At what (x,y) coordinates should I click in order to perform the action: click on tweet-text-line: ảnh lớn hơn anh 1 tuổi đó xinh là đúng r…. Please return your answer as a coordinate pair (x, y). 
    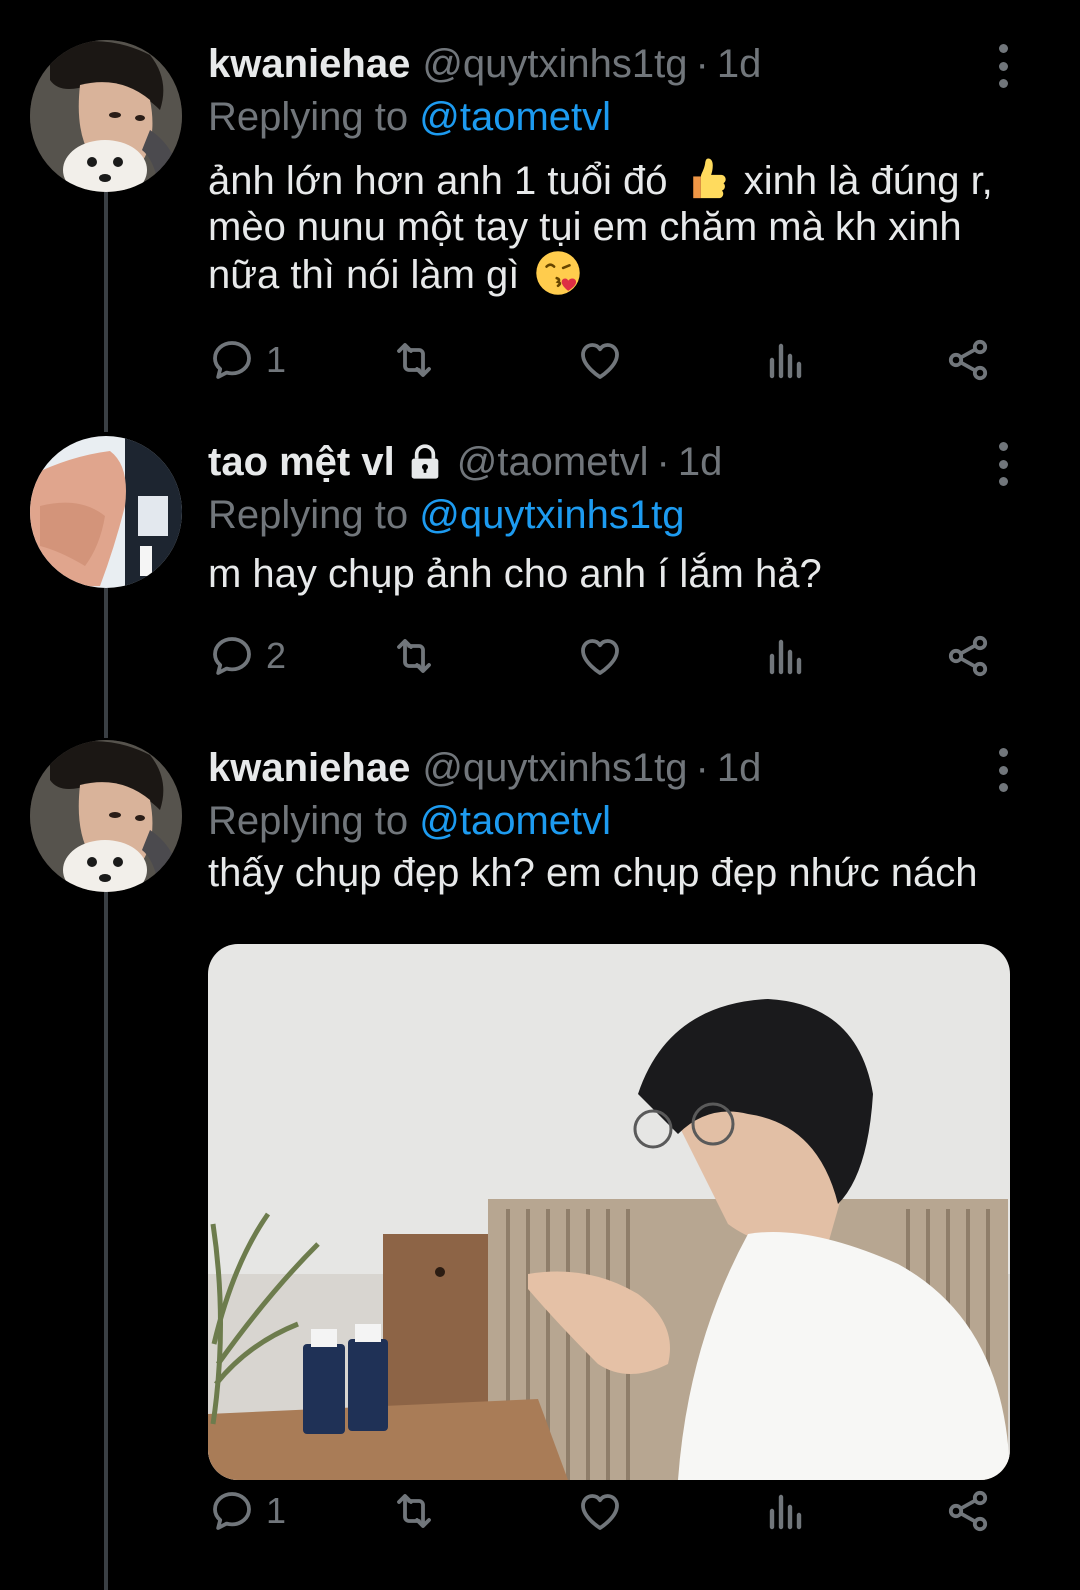
    Looking at the image, I should click on (613, 180).